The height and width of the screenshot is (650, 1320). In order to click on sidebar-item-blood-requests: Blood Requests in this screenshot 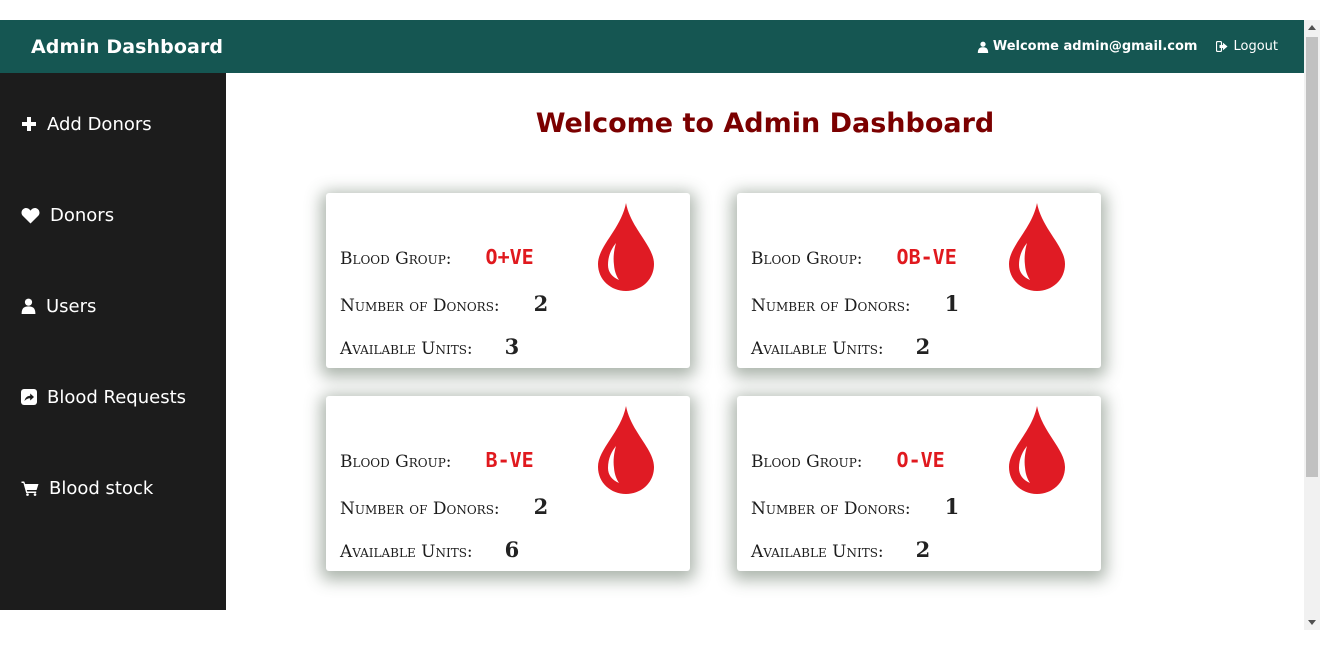, I will do `click(103, 397)`.